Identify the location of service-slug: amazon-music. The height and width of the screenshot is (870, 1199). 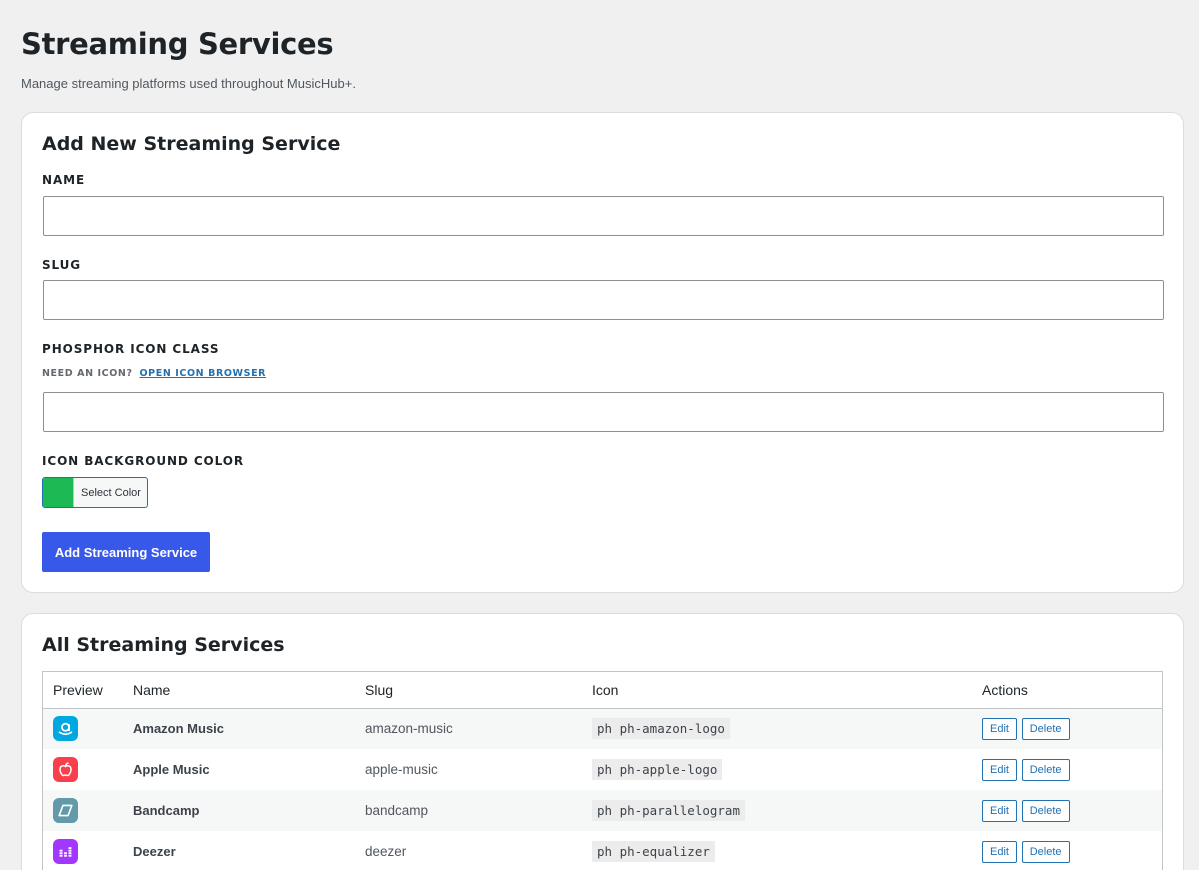
(409, 729).